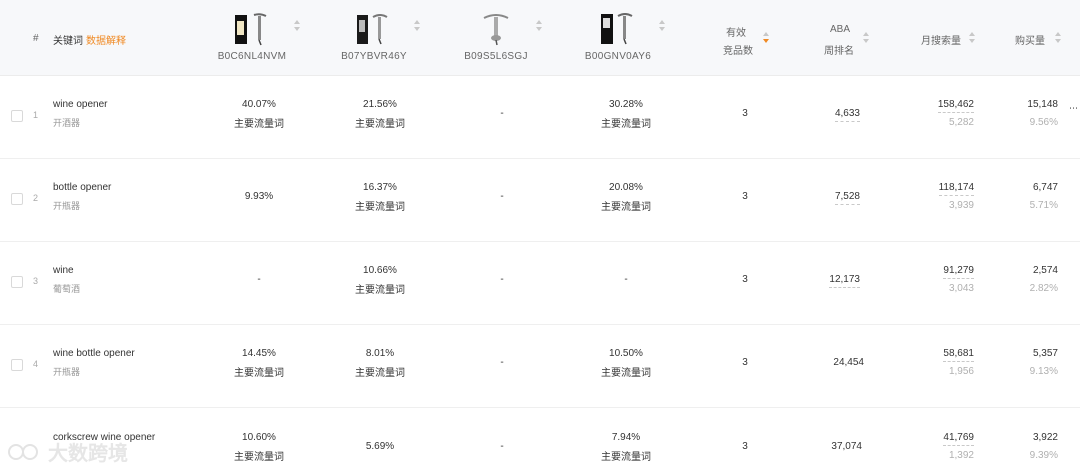 The height and width of the screenshot is (473, 1080). What do you see at coordinates (1042, 104) in the screenshot?
I see `purchases: 15,148` at bounding box center [1042, 104].